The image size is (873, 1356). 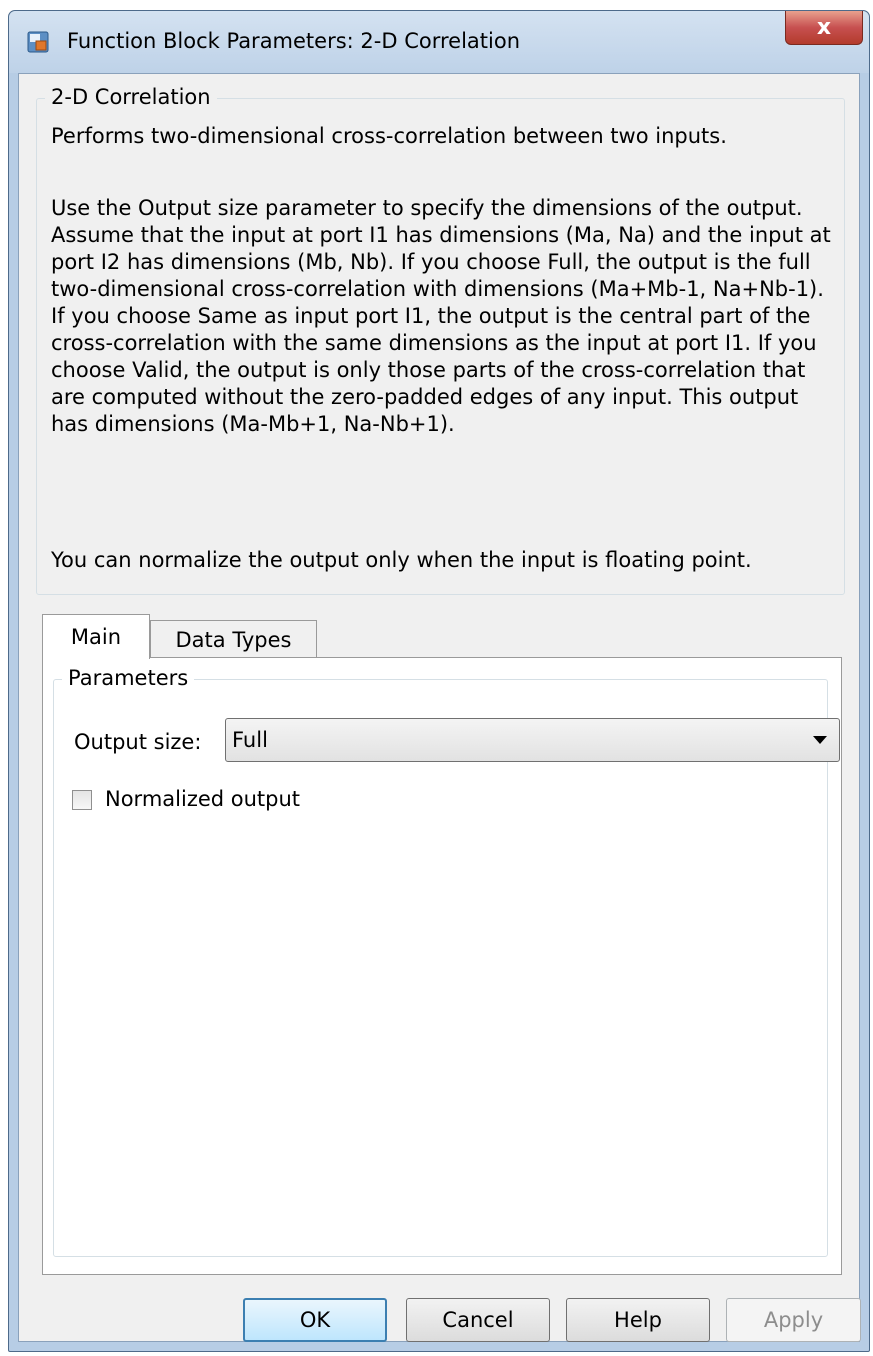 What do you see at coordinates (82, 800) in the screenshot?
I see `normalized-output-checkbox` at bounding box center [82, 800].